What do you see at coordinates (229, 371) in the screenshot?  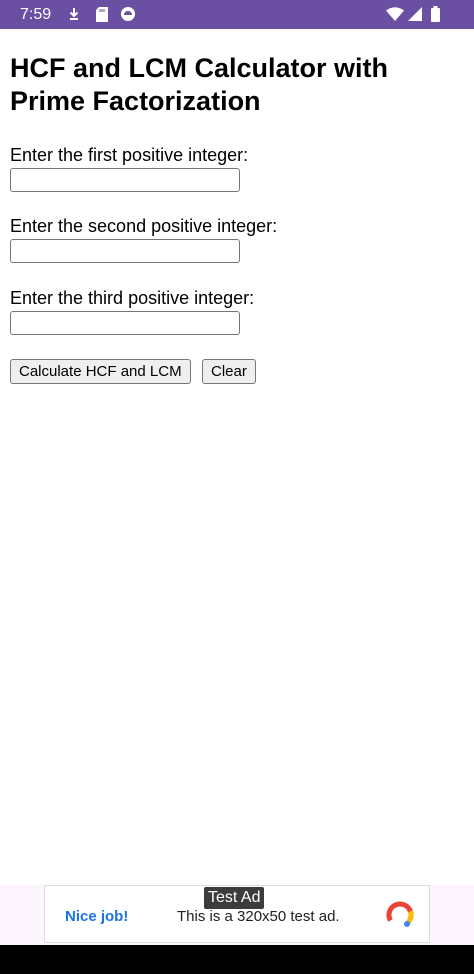 I see `clear-button: Clear` at bounding box center [229, 371].